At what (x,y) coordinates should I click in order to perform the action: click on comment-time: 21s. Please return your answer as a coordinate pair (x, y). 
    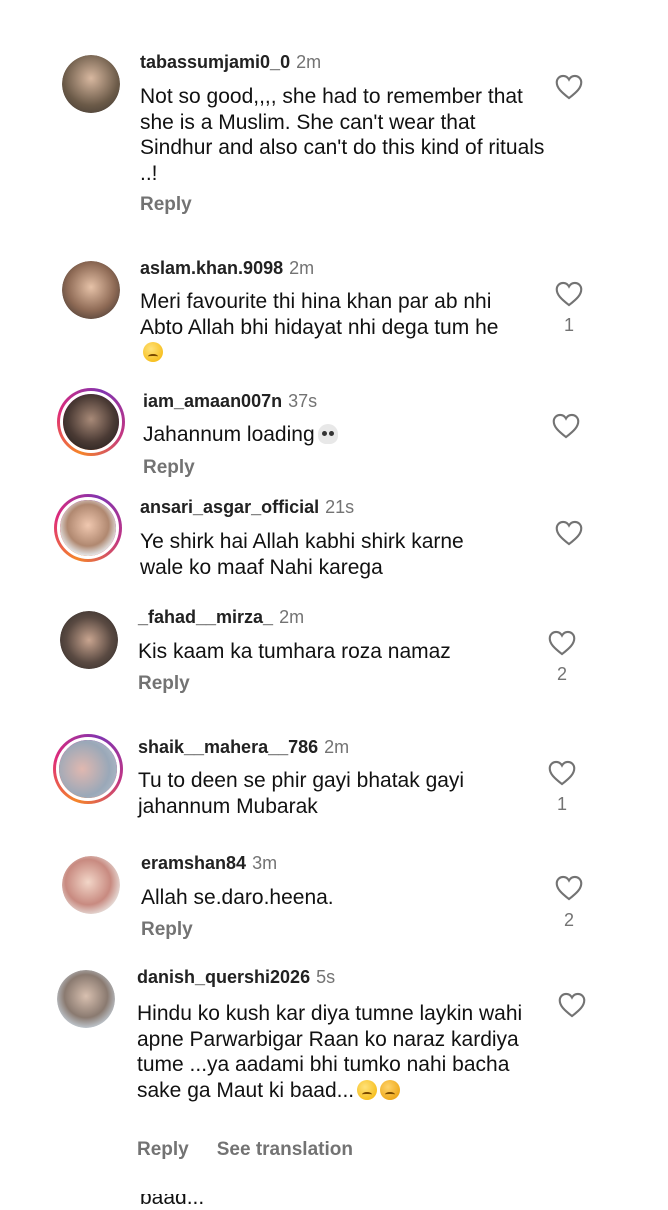
    Looking at the image, I should click on (340, 507).